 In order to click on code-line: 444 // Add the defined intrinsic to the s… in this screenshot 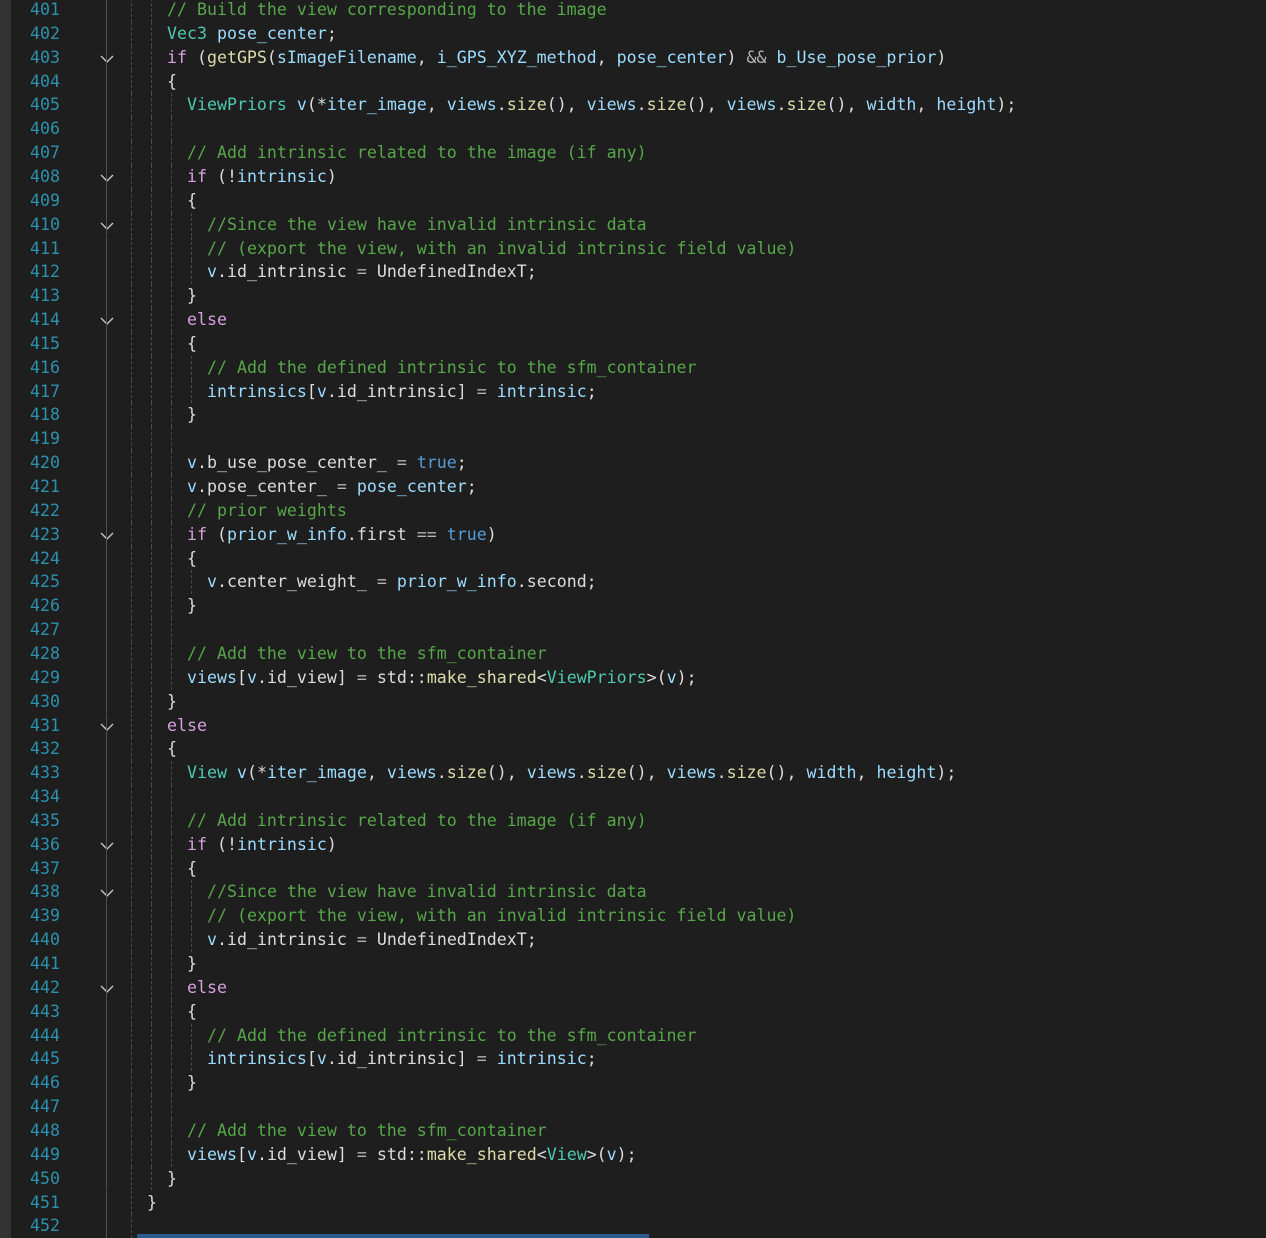, I will do `click(633, 1035)`.